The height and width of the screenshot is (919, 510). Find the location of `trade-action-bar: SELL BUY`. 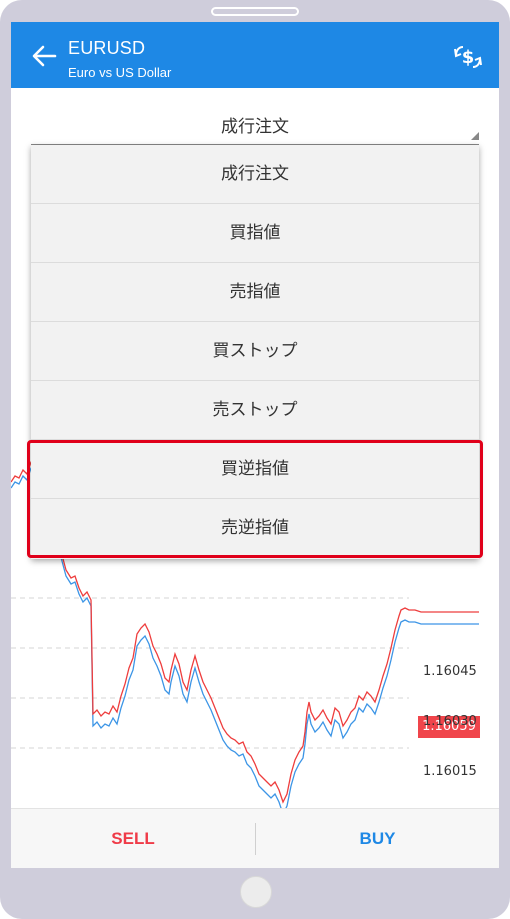

trade-action-bar: SELL BUY is located at coordinates (255, 838).